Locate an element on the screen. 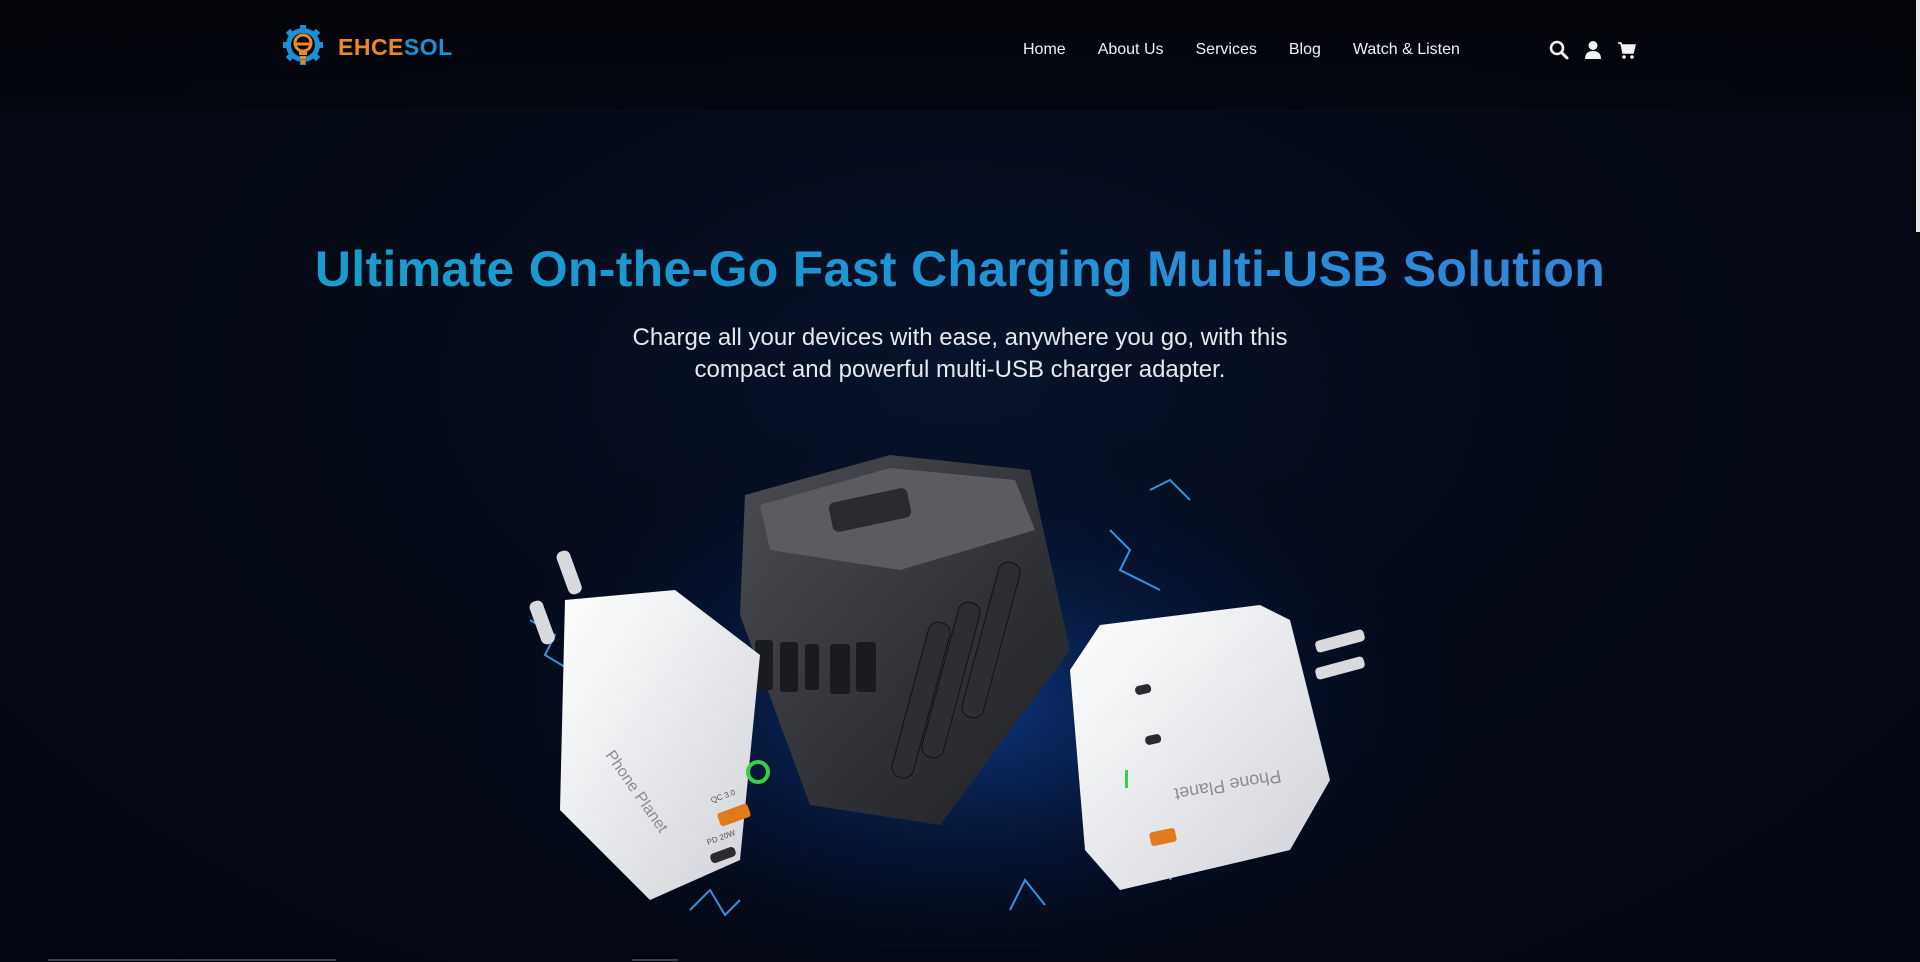 This screenshot has height=962, width=1920. brand-name-part2: SOL is located at coordinates (428, 46).